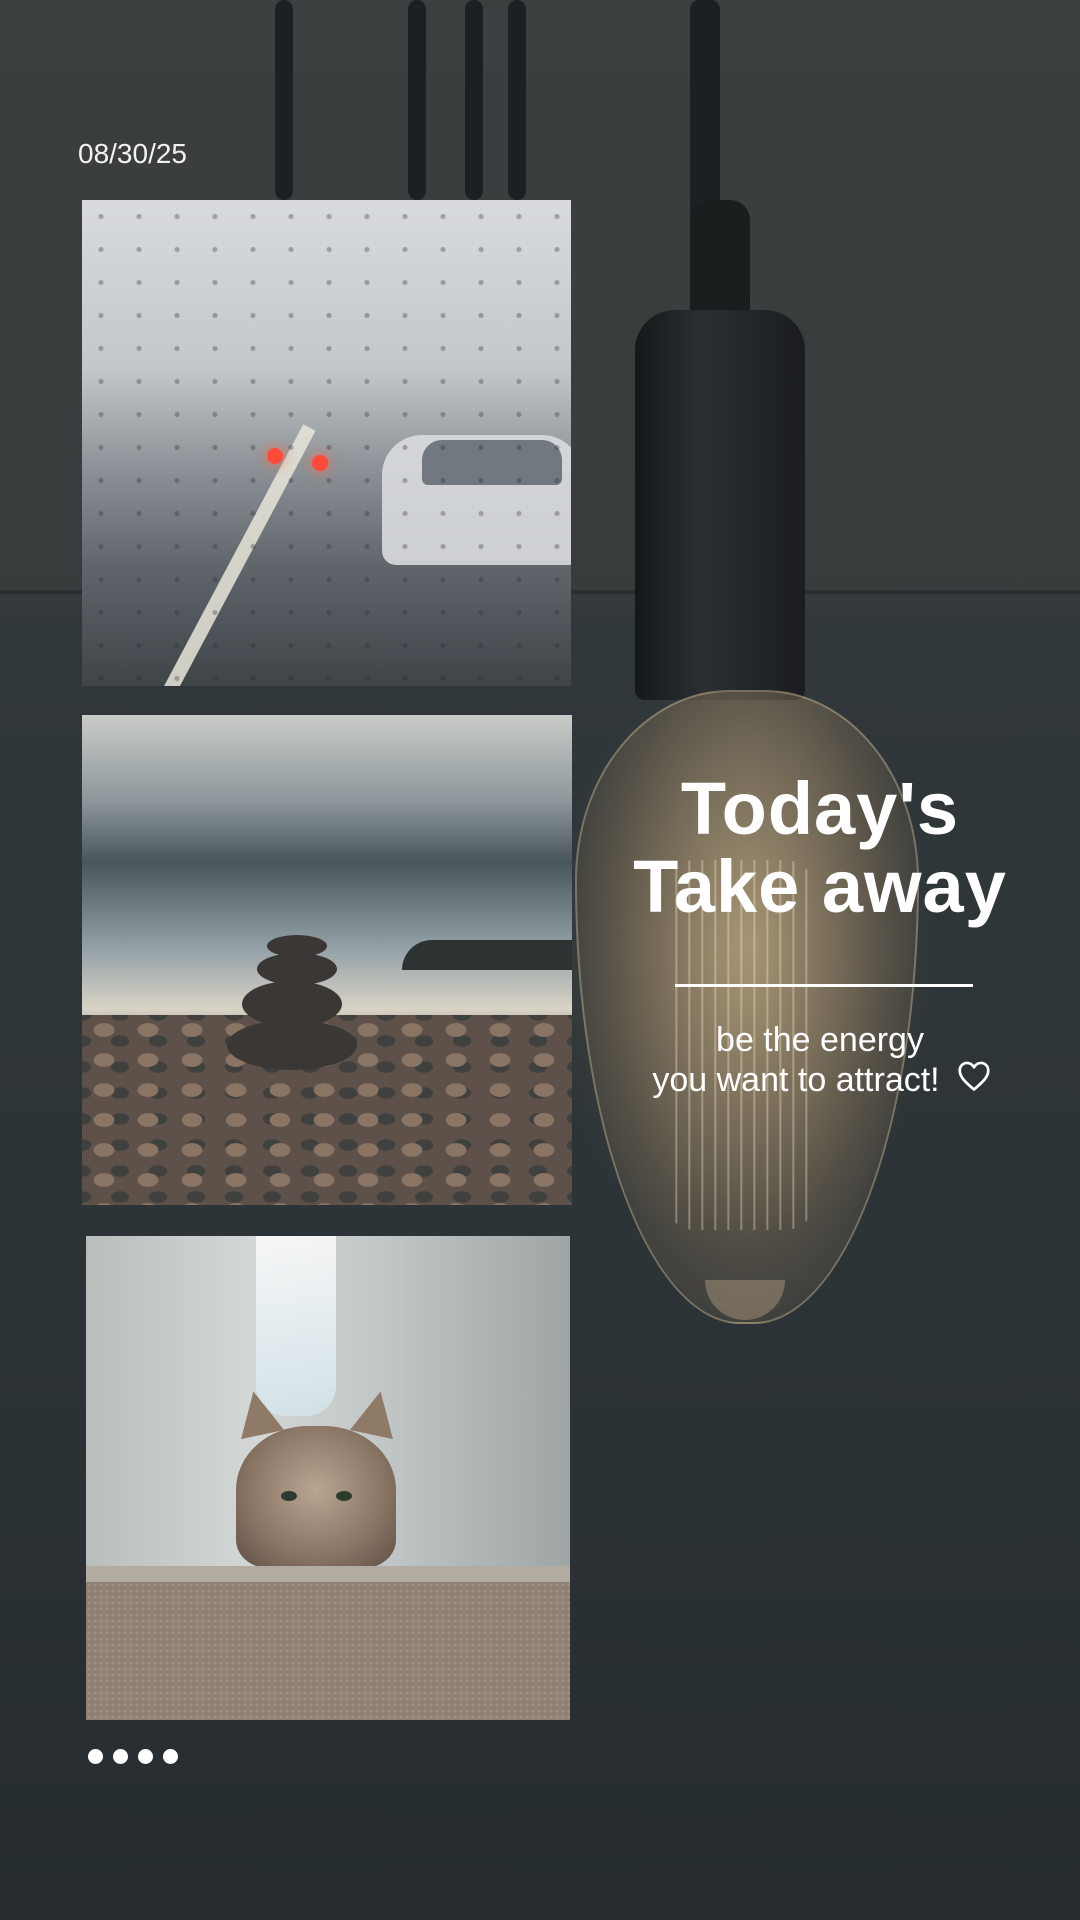 The width and height of the screenshot is (1080, 1920). What do you see at coordinates (328, 1574) in the screenshot?
I see `ledge` at bounding box center [328, 1574].